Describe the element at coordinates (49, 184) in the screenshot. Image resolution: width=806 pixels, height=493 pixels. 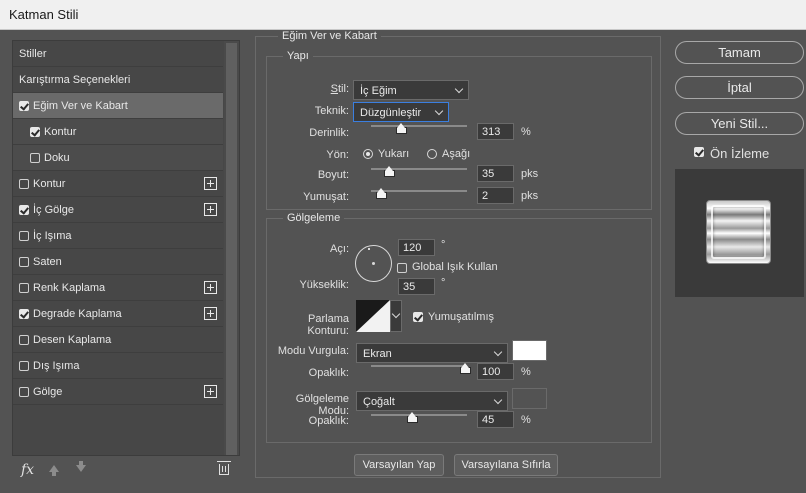
I see `style-item-label: Kontur` at that location.